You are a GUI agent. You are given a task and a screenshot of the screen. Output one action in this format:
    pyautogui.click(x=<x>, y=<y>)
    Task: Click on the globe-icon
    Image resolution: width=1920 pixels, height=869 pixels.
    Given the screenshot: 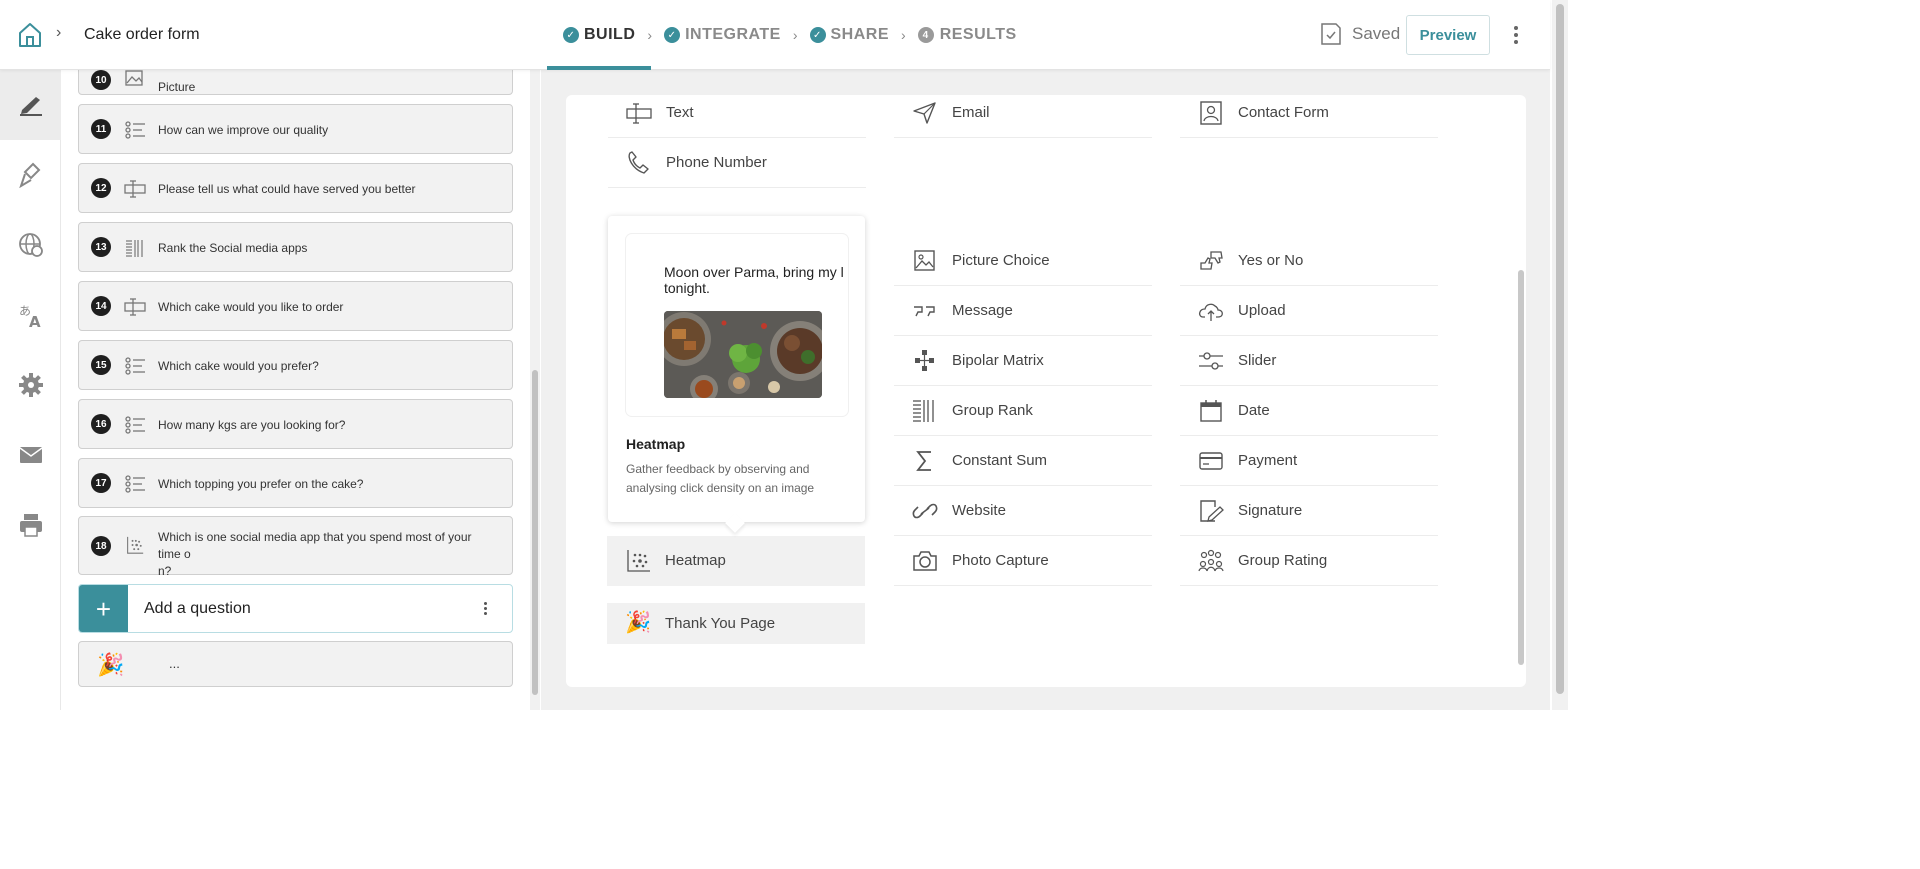 What is the action you would take?
    pyautogui.click(x=30, y=245)
    